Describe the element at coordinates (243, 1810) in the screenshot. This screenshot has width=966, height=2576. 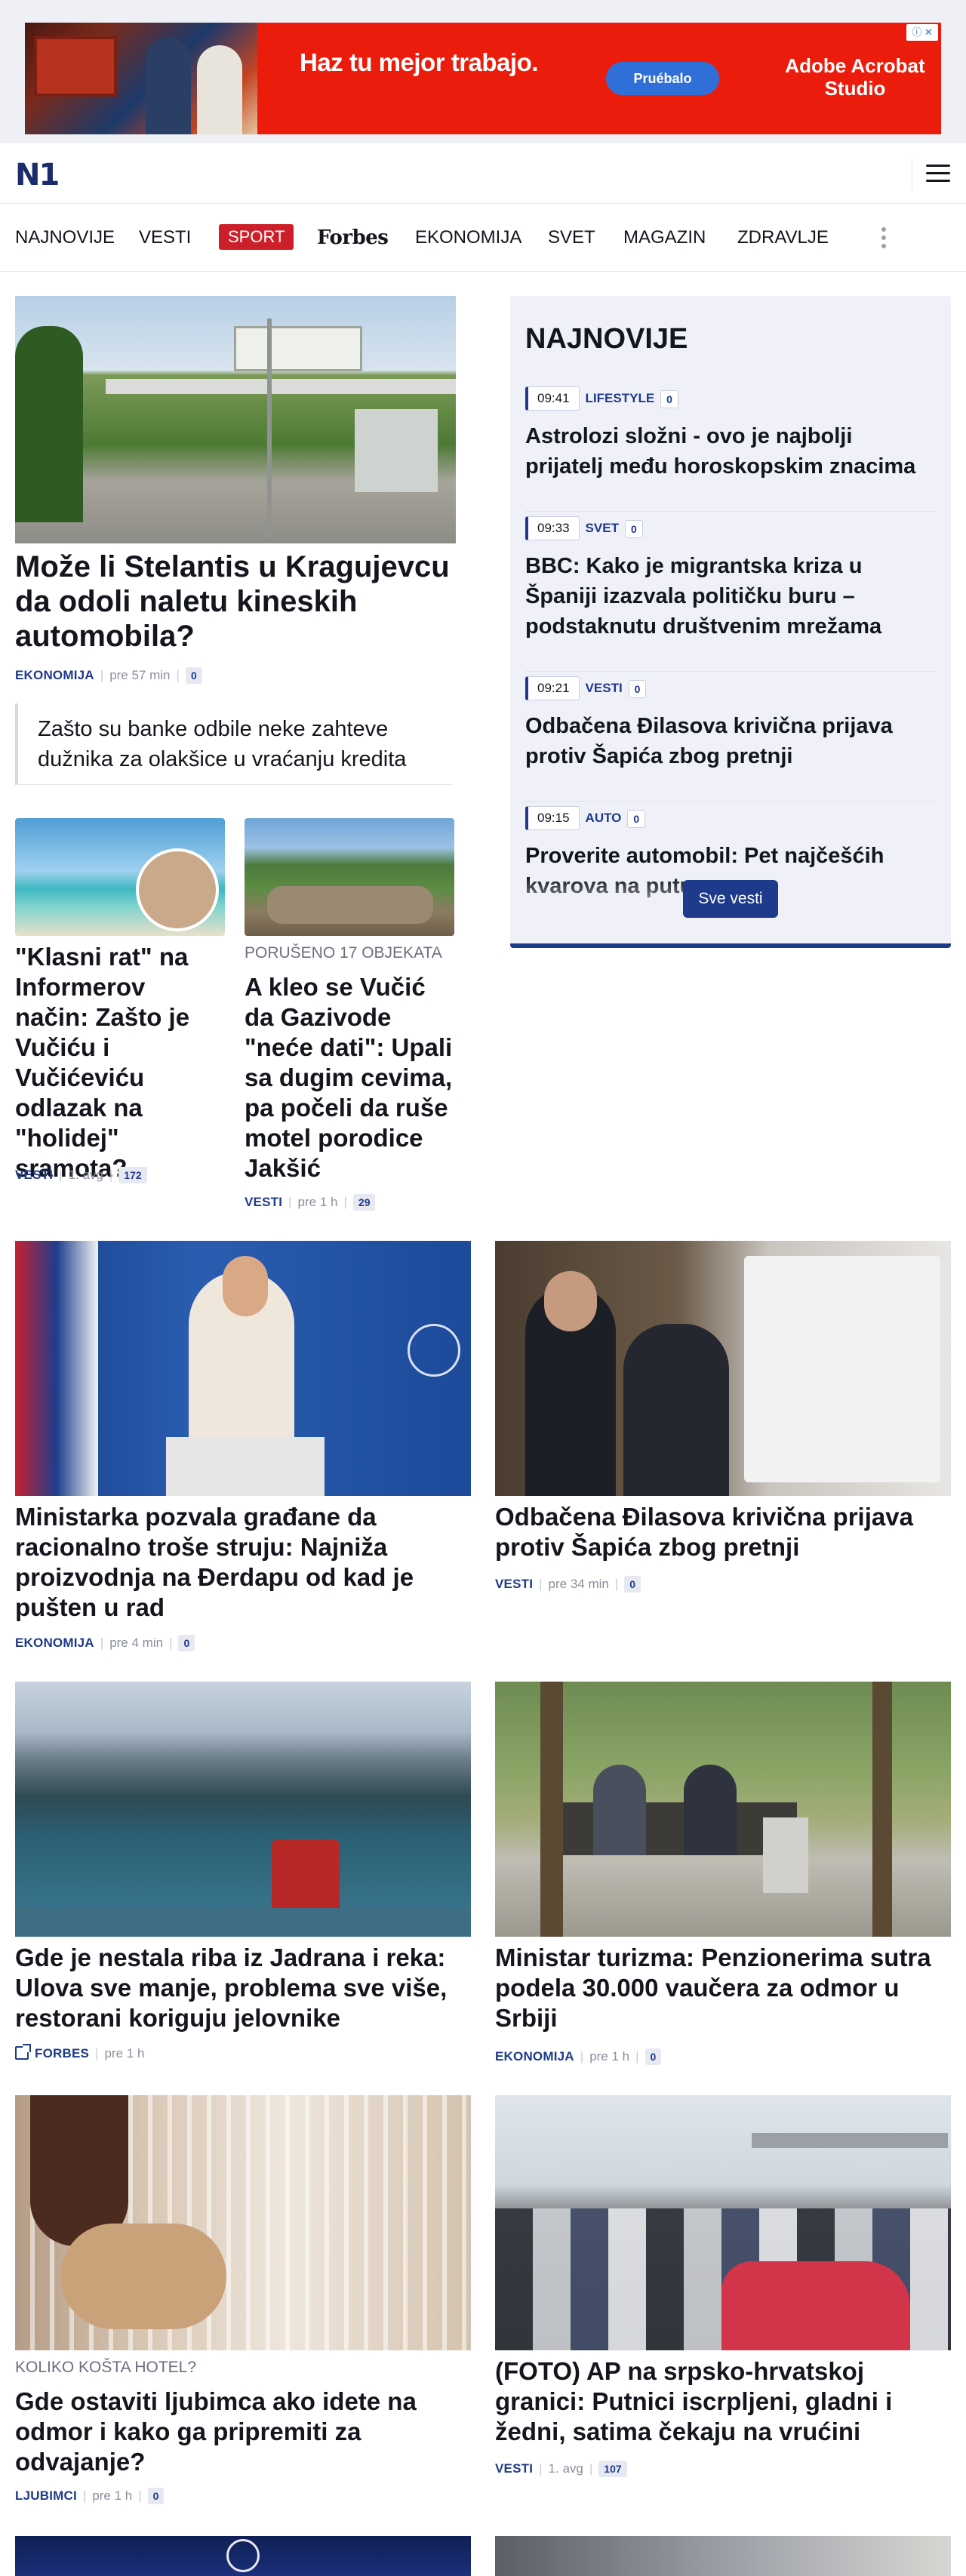
I see `story-image-riba` at that location.